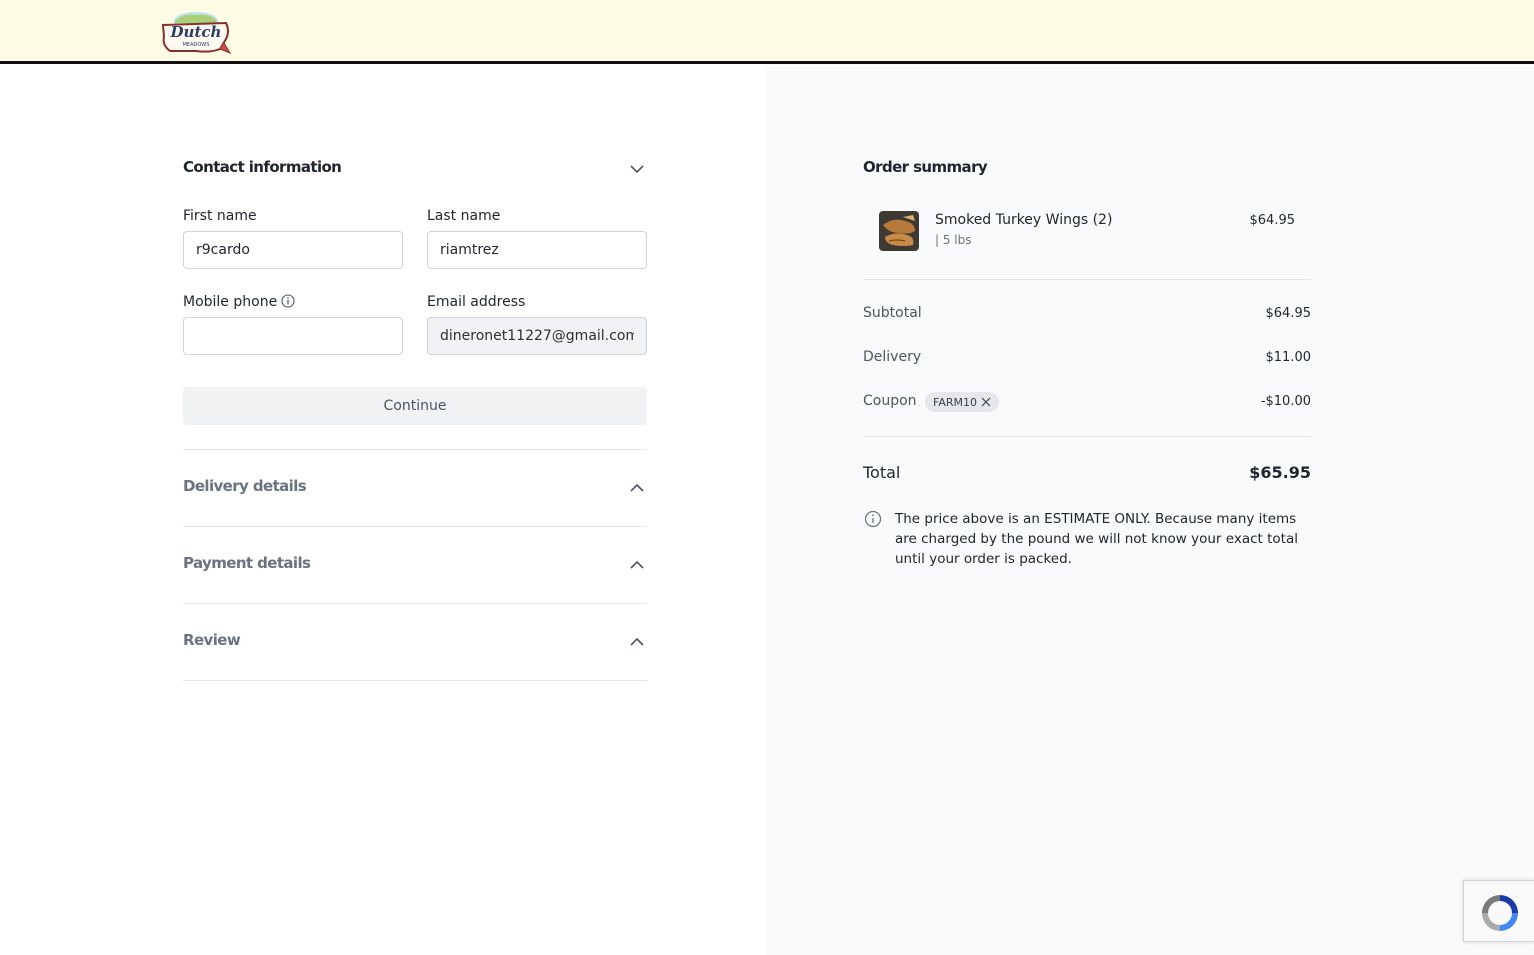 This screenshot has height=955, width=1534. I want to click on review-section-title: Review, so click(212, 640).